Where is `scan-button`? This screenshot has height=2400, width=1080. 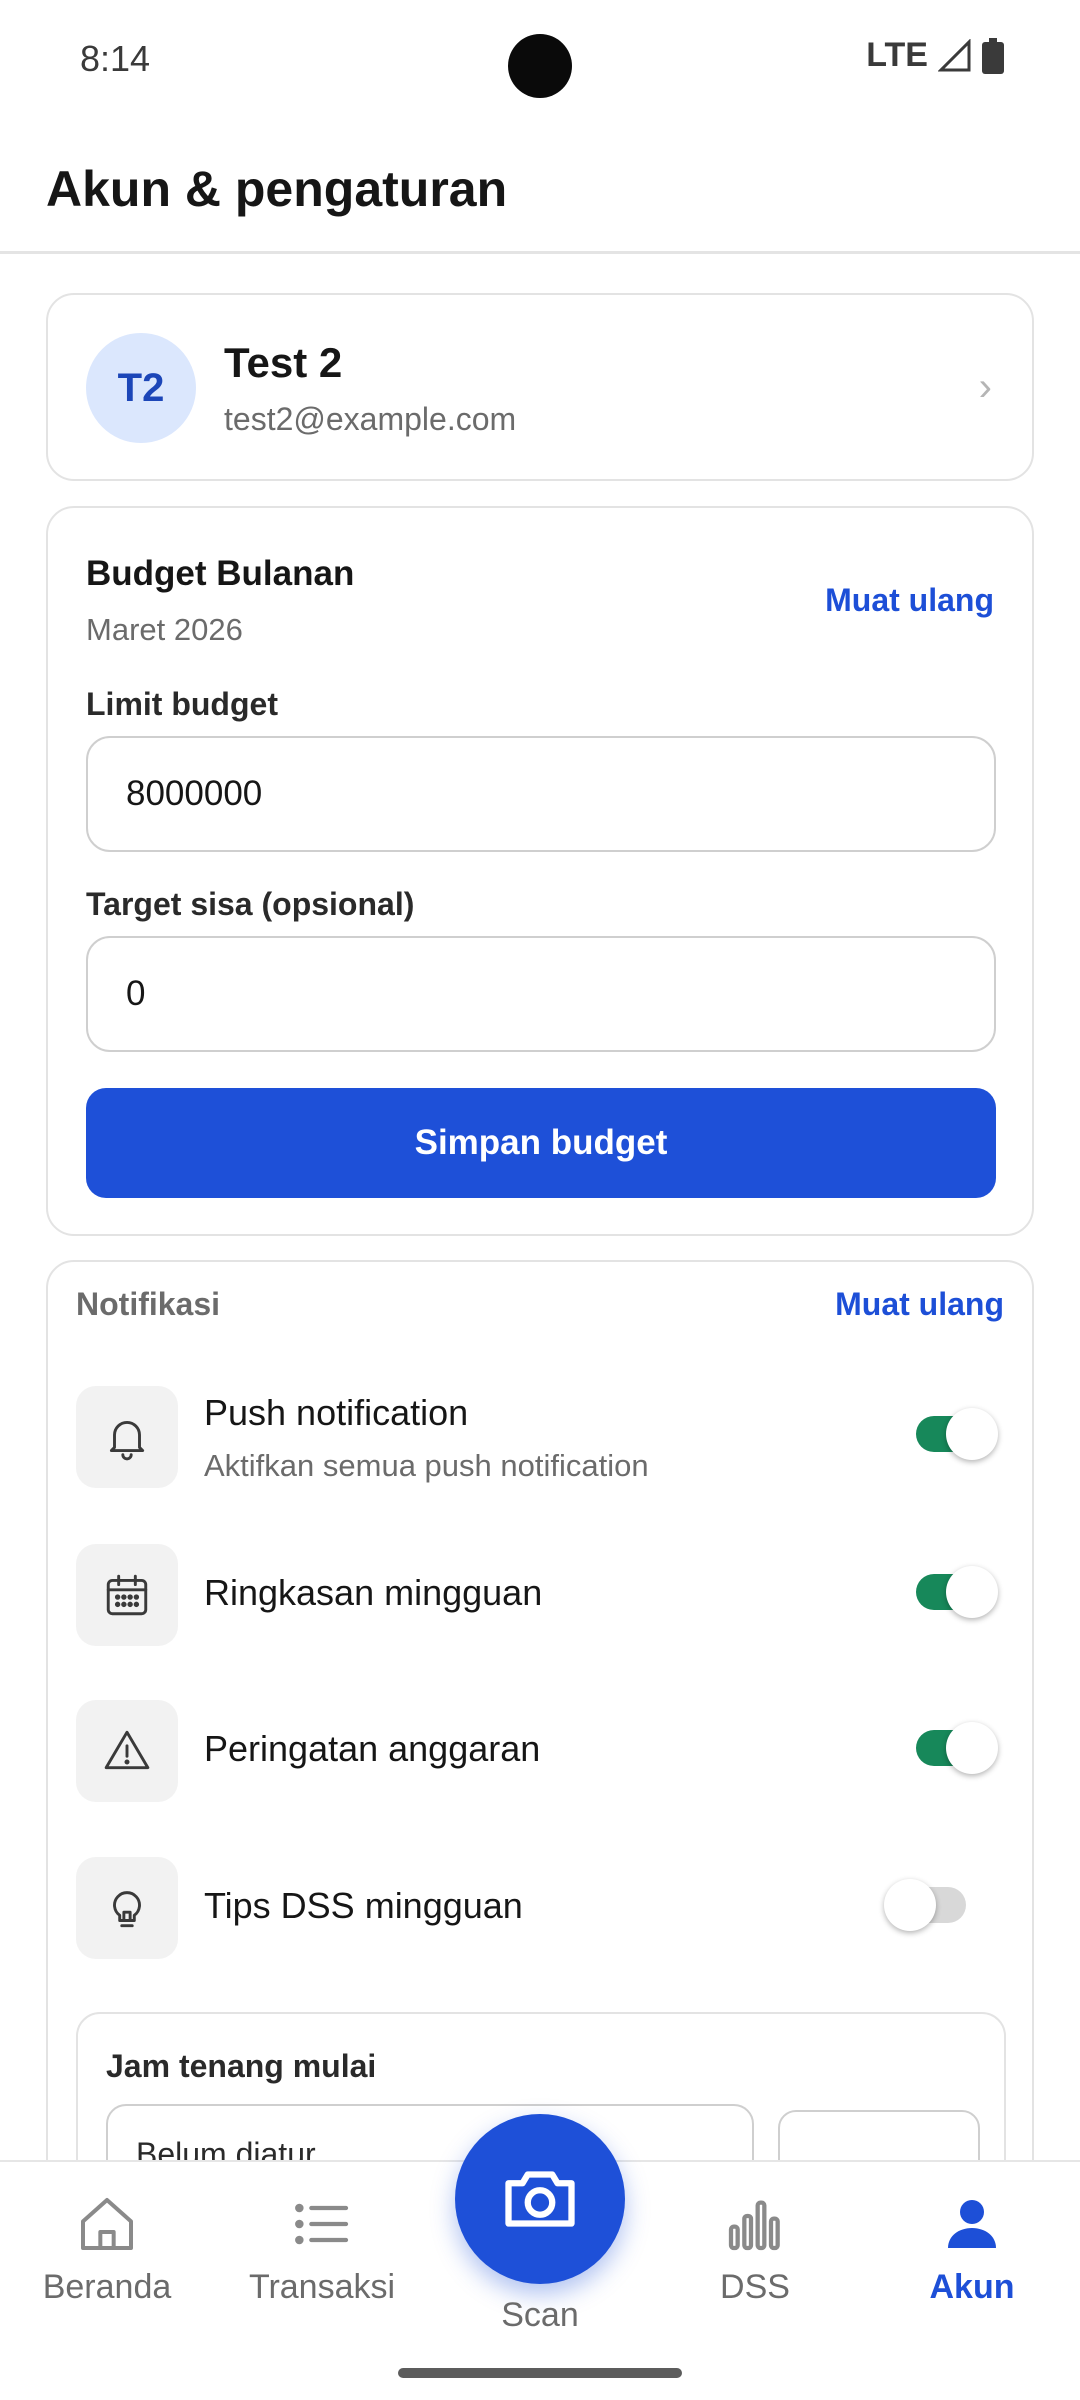
scan-button is located at coordinates (540, 2199).